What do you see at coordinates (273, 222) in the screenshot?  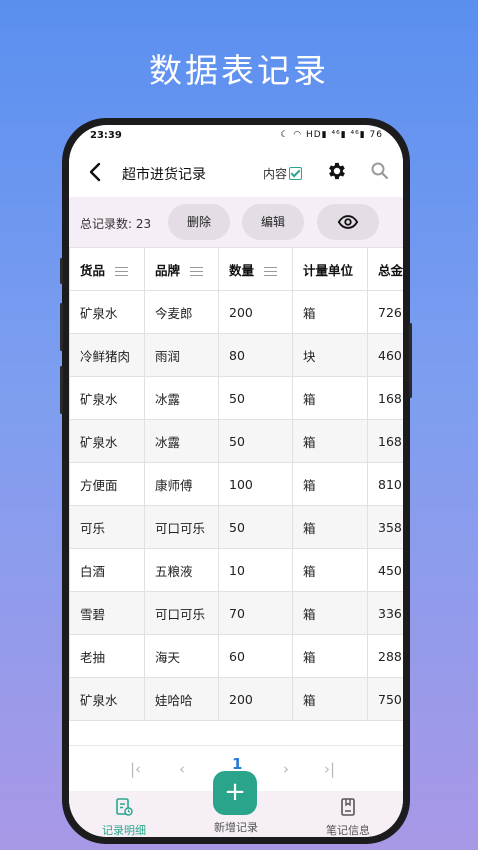 I see `edit-button: 编辑` at bounding box center [273, 222].